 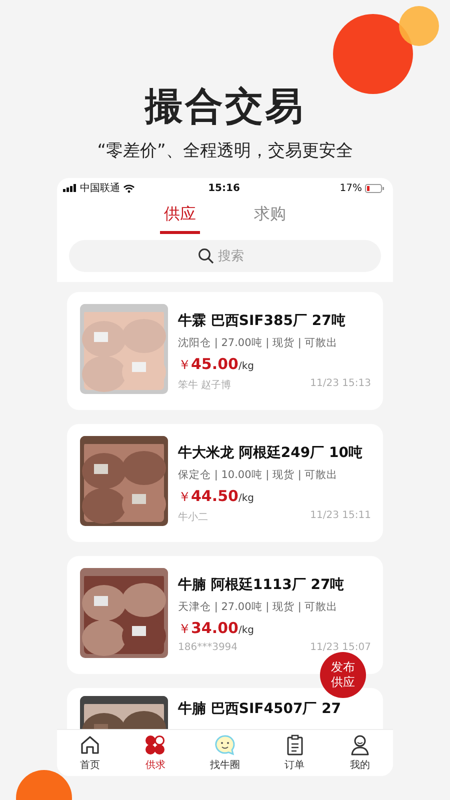 I want to click on status-time: 15:16, so click(x=224, y=188).